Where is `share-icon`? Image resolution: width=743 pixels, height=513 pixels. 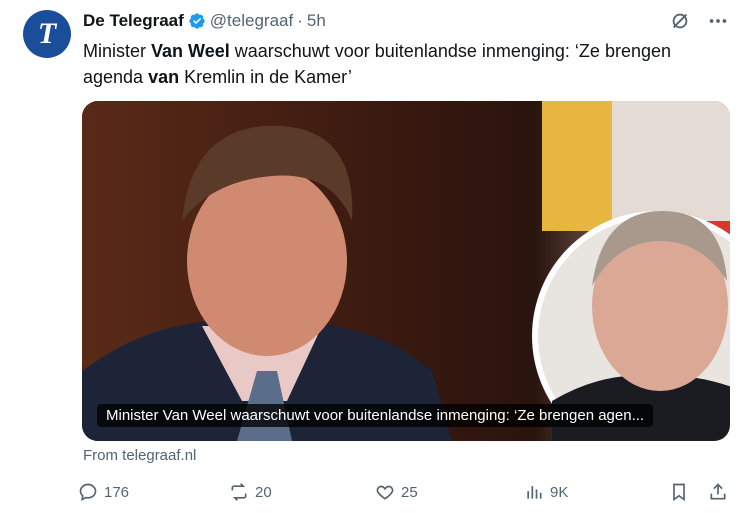 share-icon is located at coordinates (718, 491).